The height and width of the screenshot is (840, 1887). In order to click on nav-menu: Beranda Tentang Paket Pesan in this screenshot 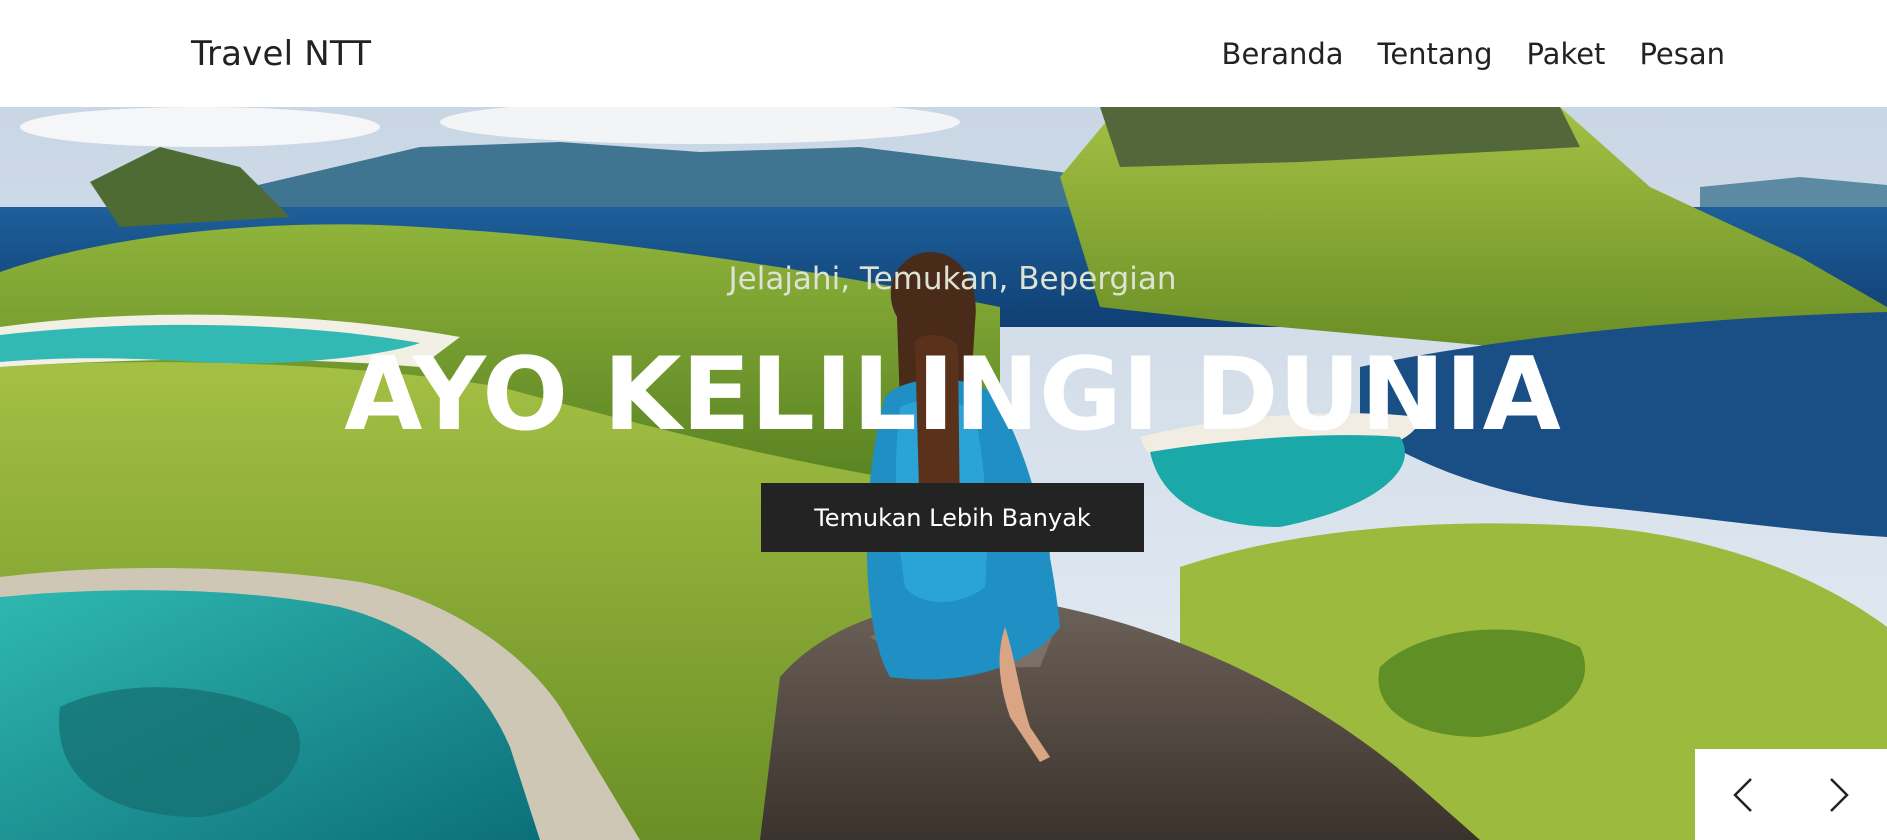, I will do `click(1473, 54)`.